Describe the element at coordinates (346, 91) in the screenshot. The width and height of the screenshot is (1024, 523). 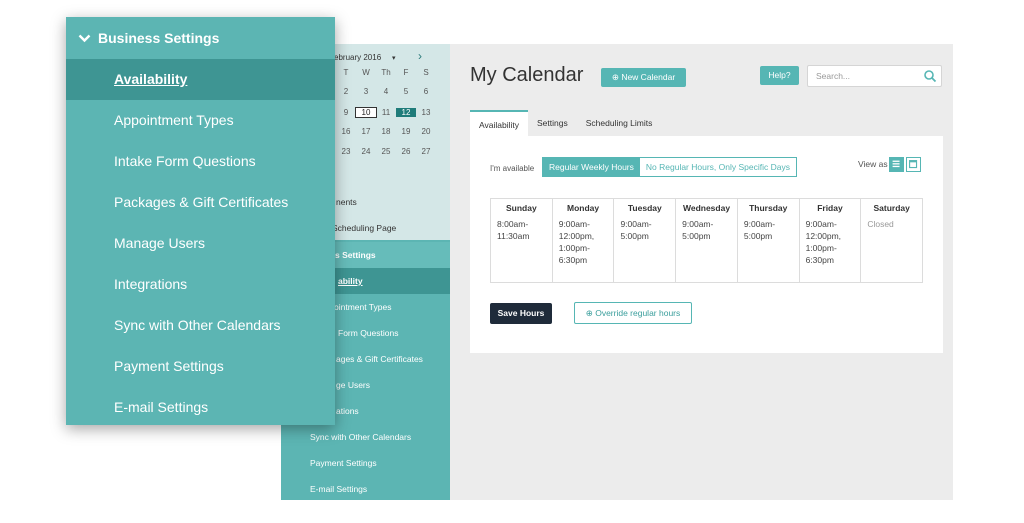
I see `calendar-day: 2` at that location.